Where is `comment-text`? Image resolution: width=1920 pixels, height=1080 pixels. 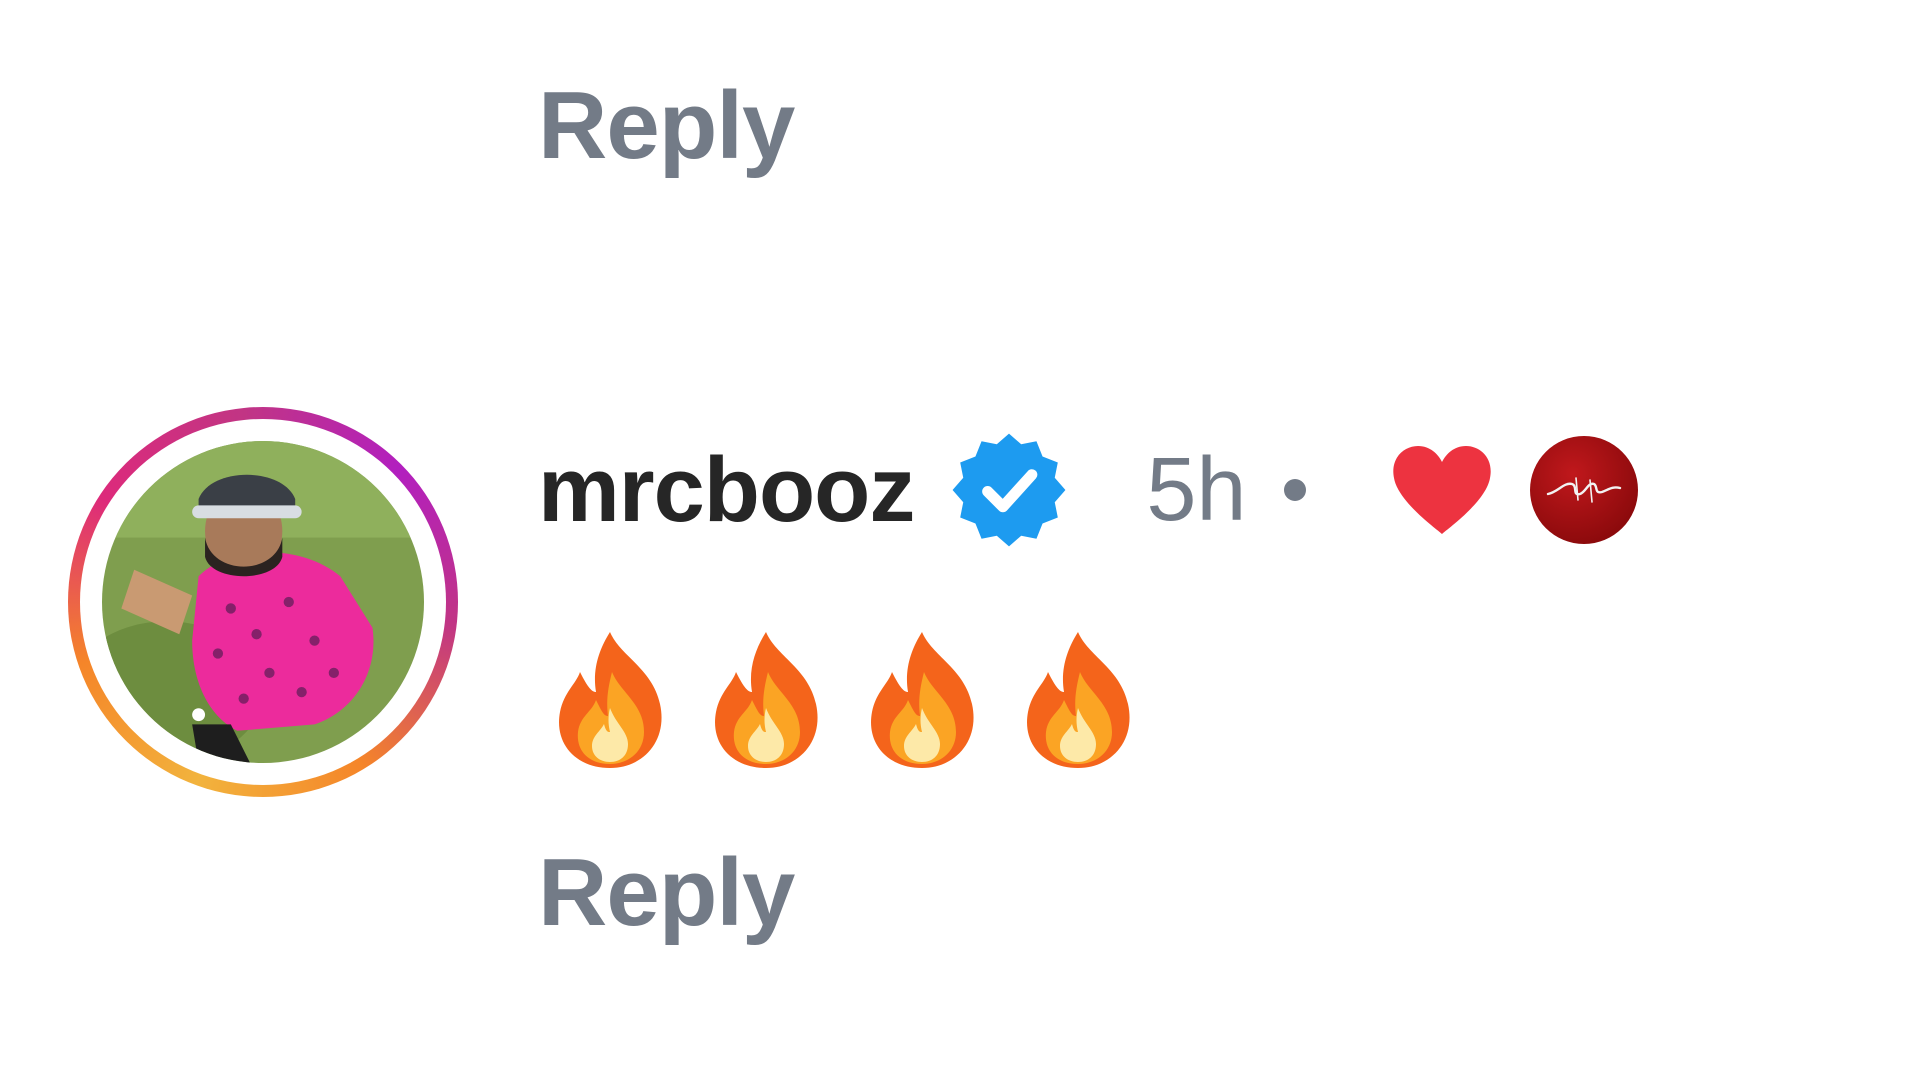
comment-text is located at coordinates (845, 700).